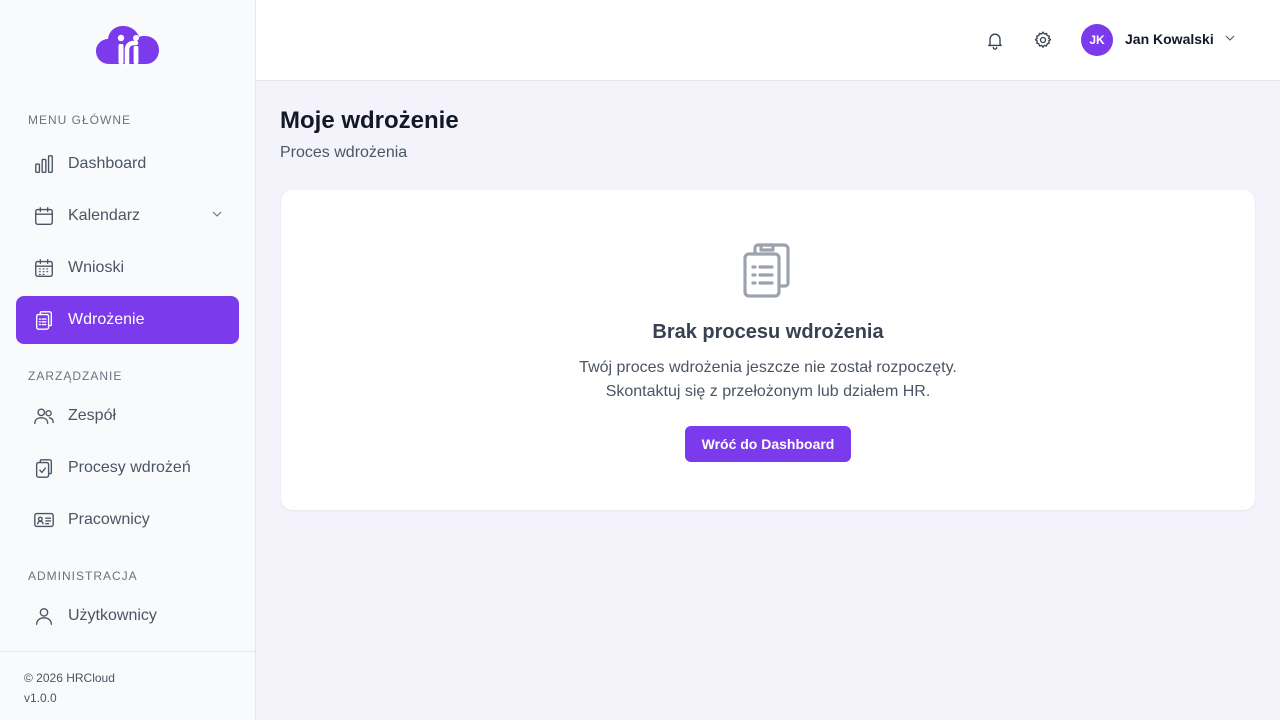 The image size is (1280, 720). What do you see at coordinates (83, 576) in the screenshot?
I see `section-title-admin: ADMINISTRACJA` at bounding box center [83, 576].